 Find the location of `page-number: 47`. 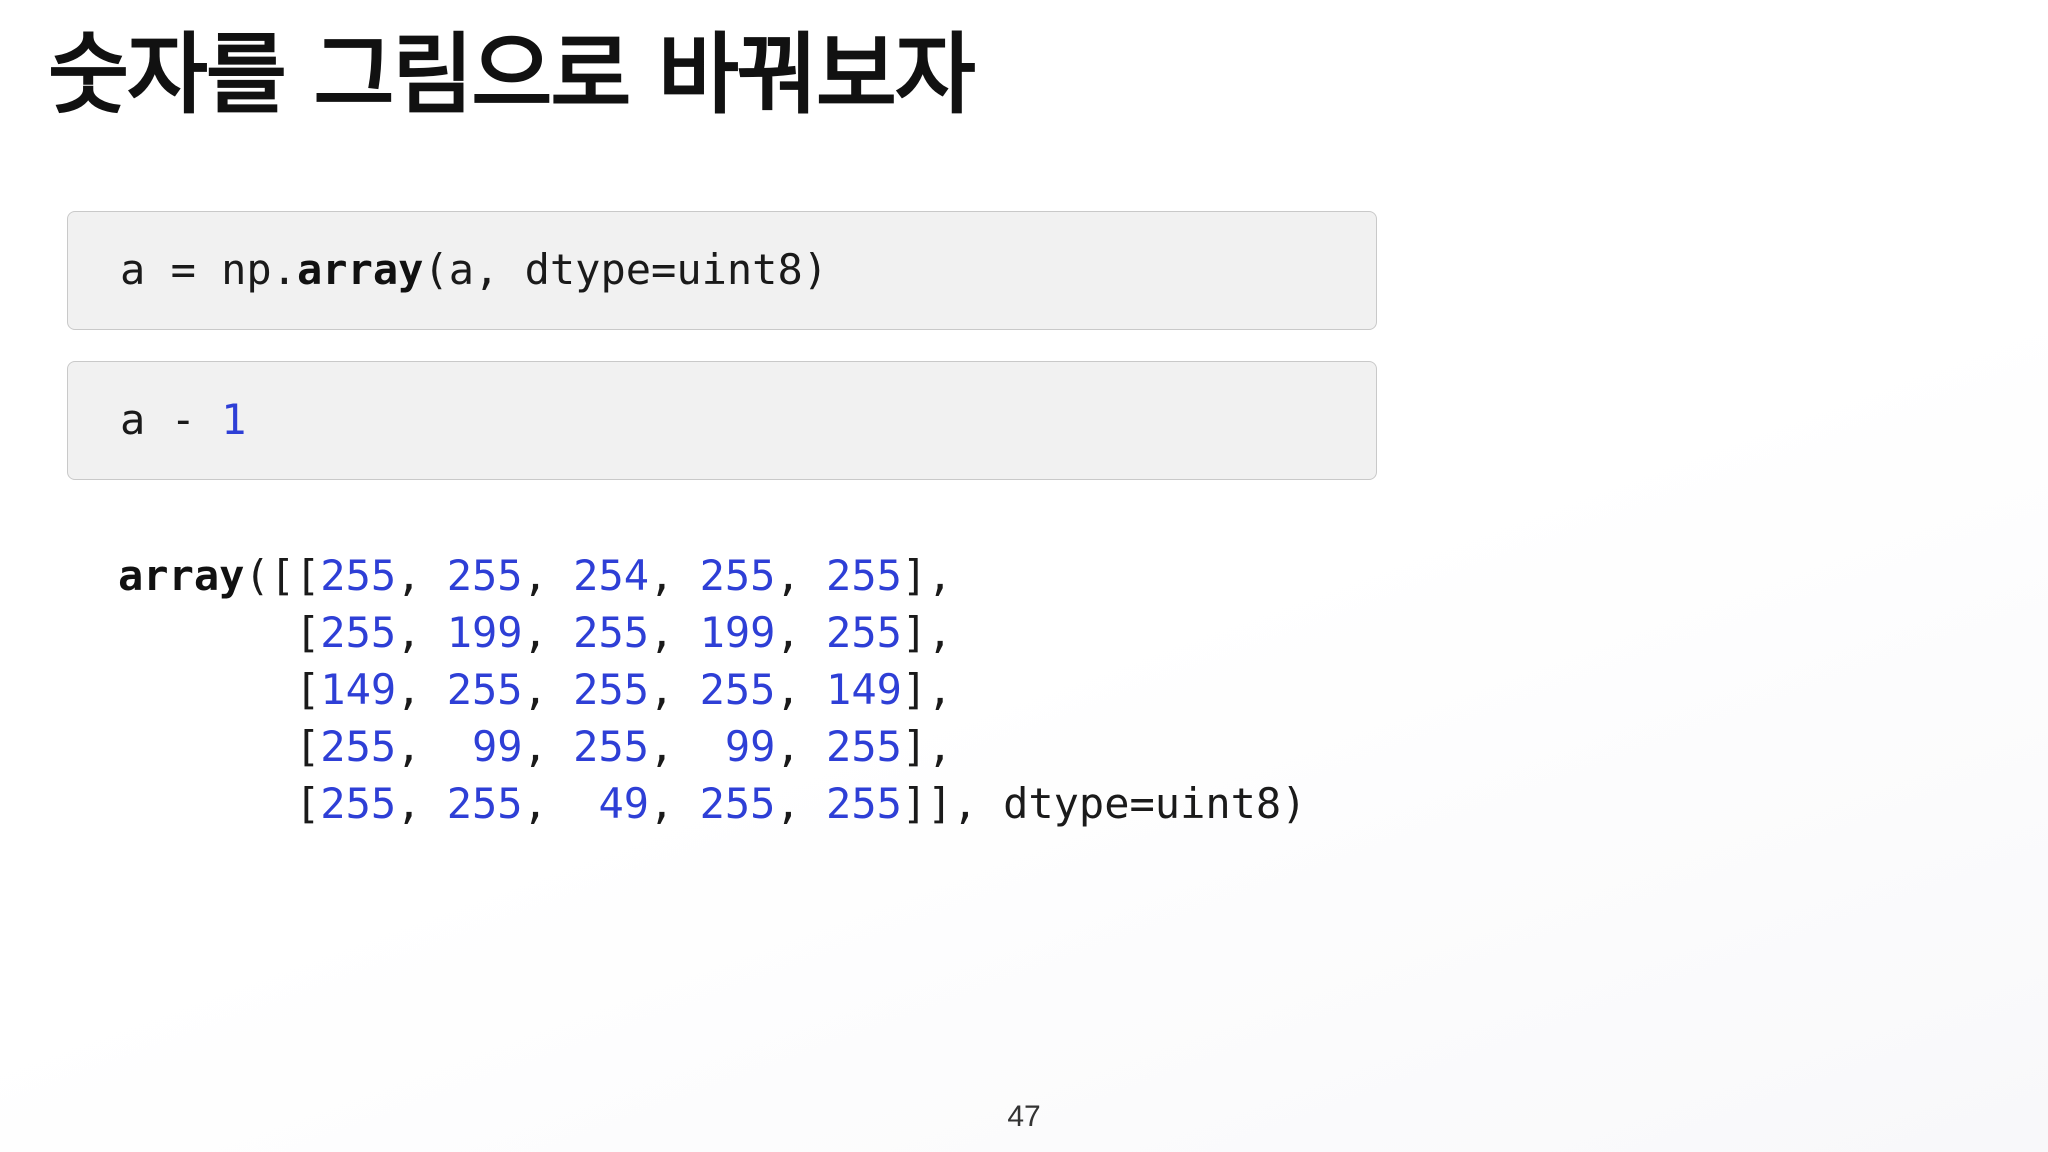

page-number: 47 is located at coordinates (1024, 1116).